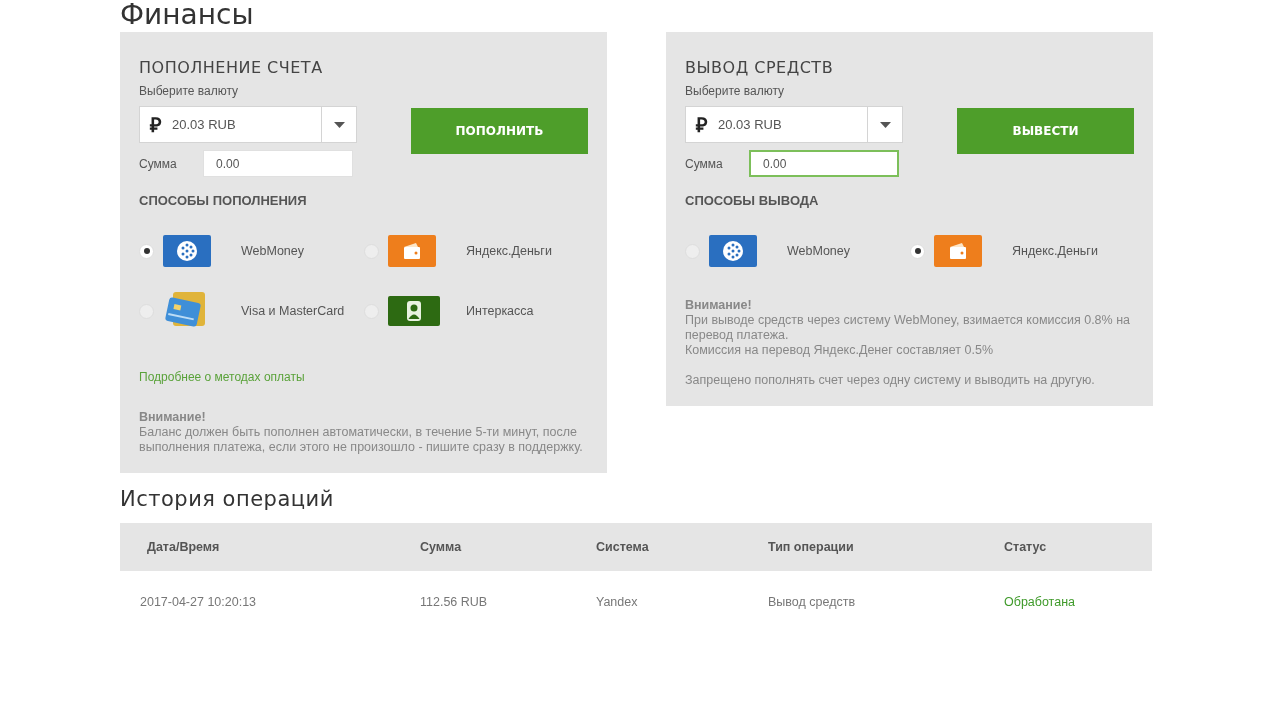 This screenshot has height=720, width=1280. What do you see at coordinates (499, 131) in the screenshot?
I see `submit-button: ПОПОЛНИТЬ` at bounding box center [499, 131].